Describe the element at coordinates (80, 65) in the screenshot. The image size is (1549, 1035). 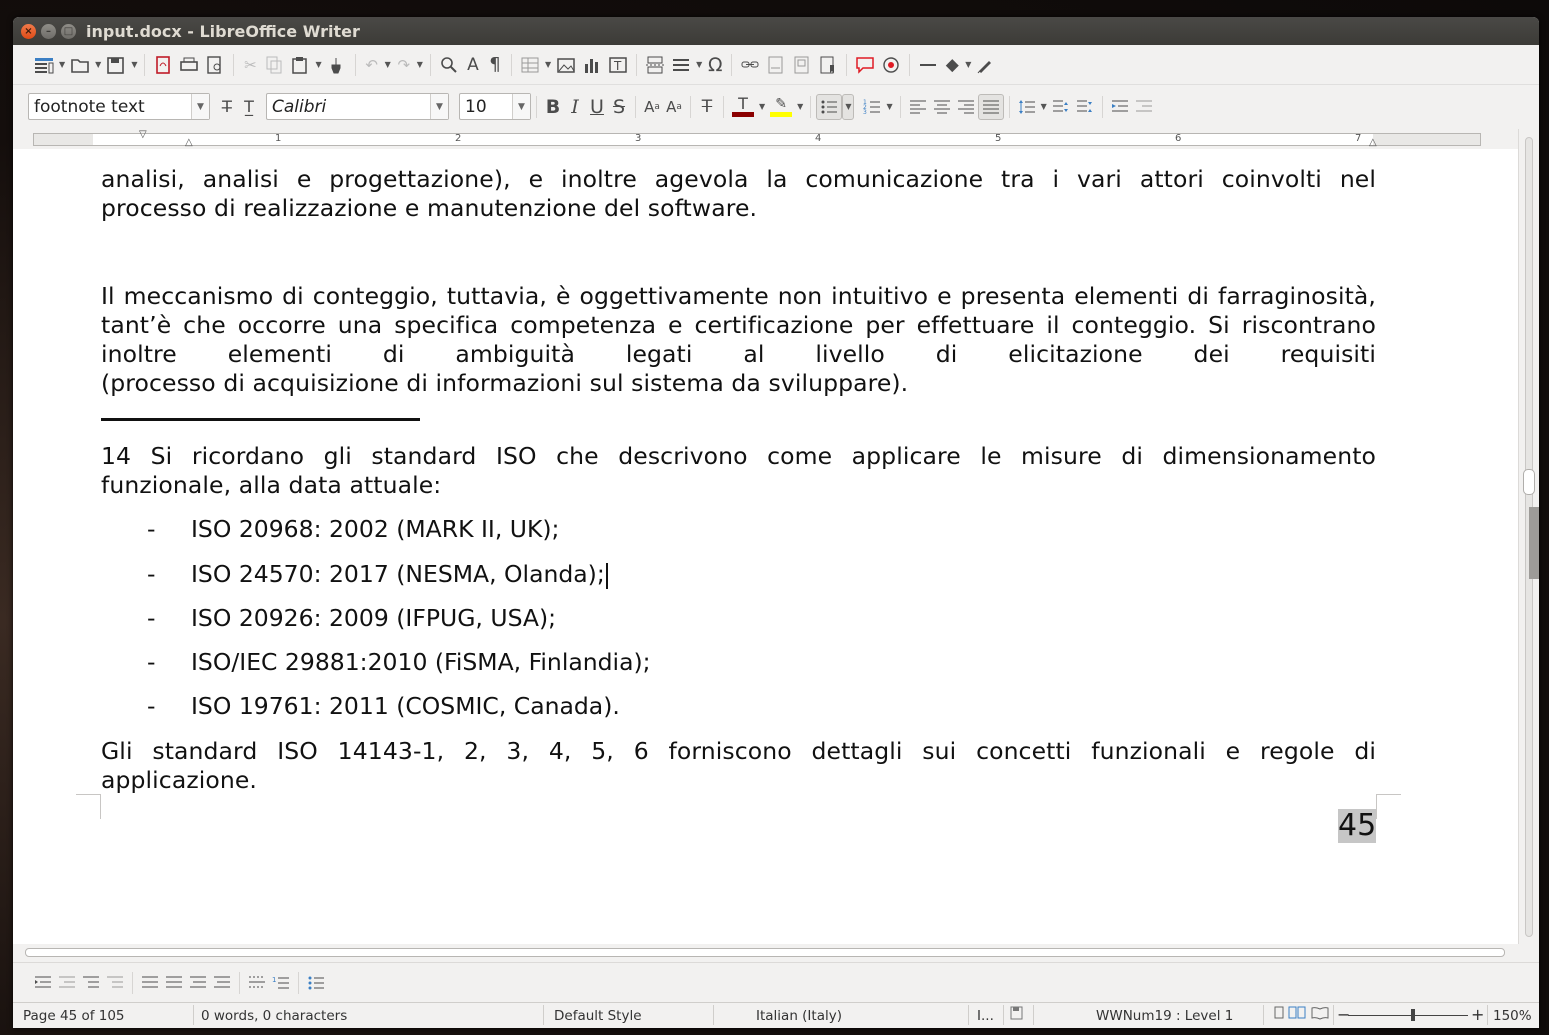
I see `open-icon` at that location.